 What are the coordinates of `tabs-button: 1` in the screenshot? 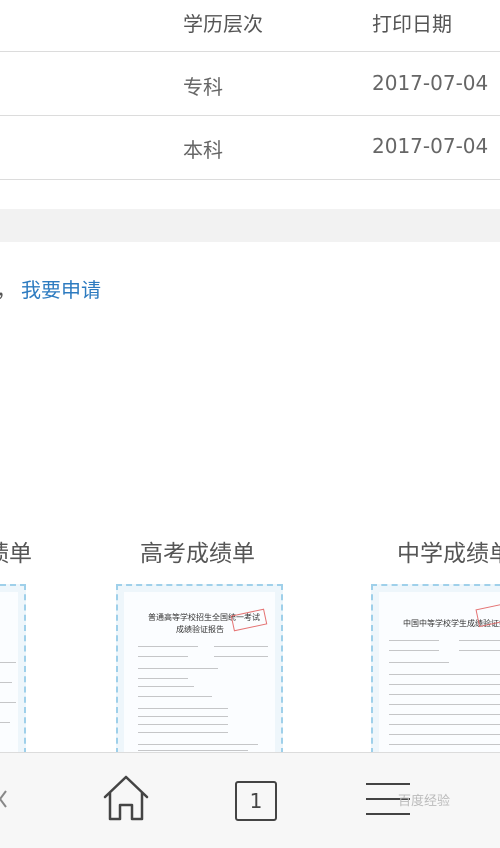 It's located at (256, 801).